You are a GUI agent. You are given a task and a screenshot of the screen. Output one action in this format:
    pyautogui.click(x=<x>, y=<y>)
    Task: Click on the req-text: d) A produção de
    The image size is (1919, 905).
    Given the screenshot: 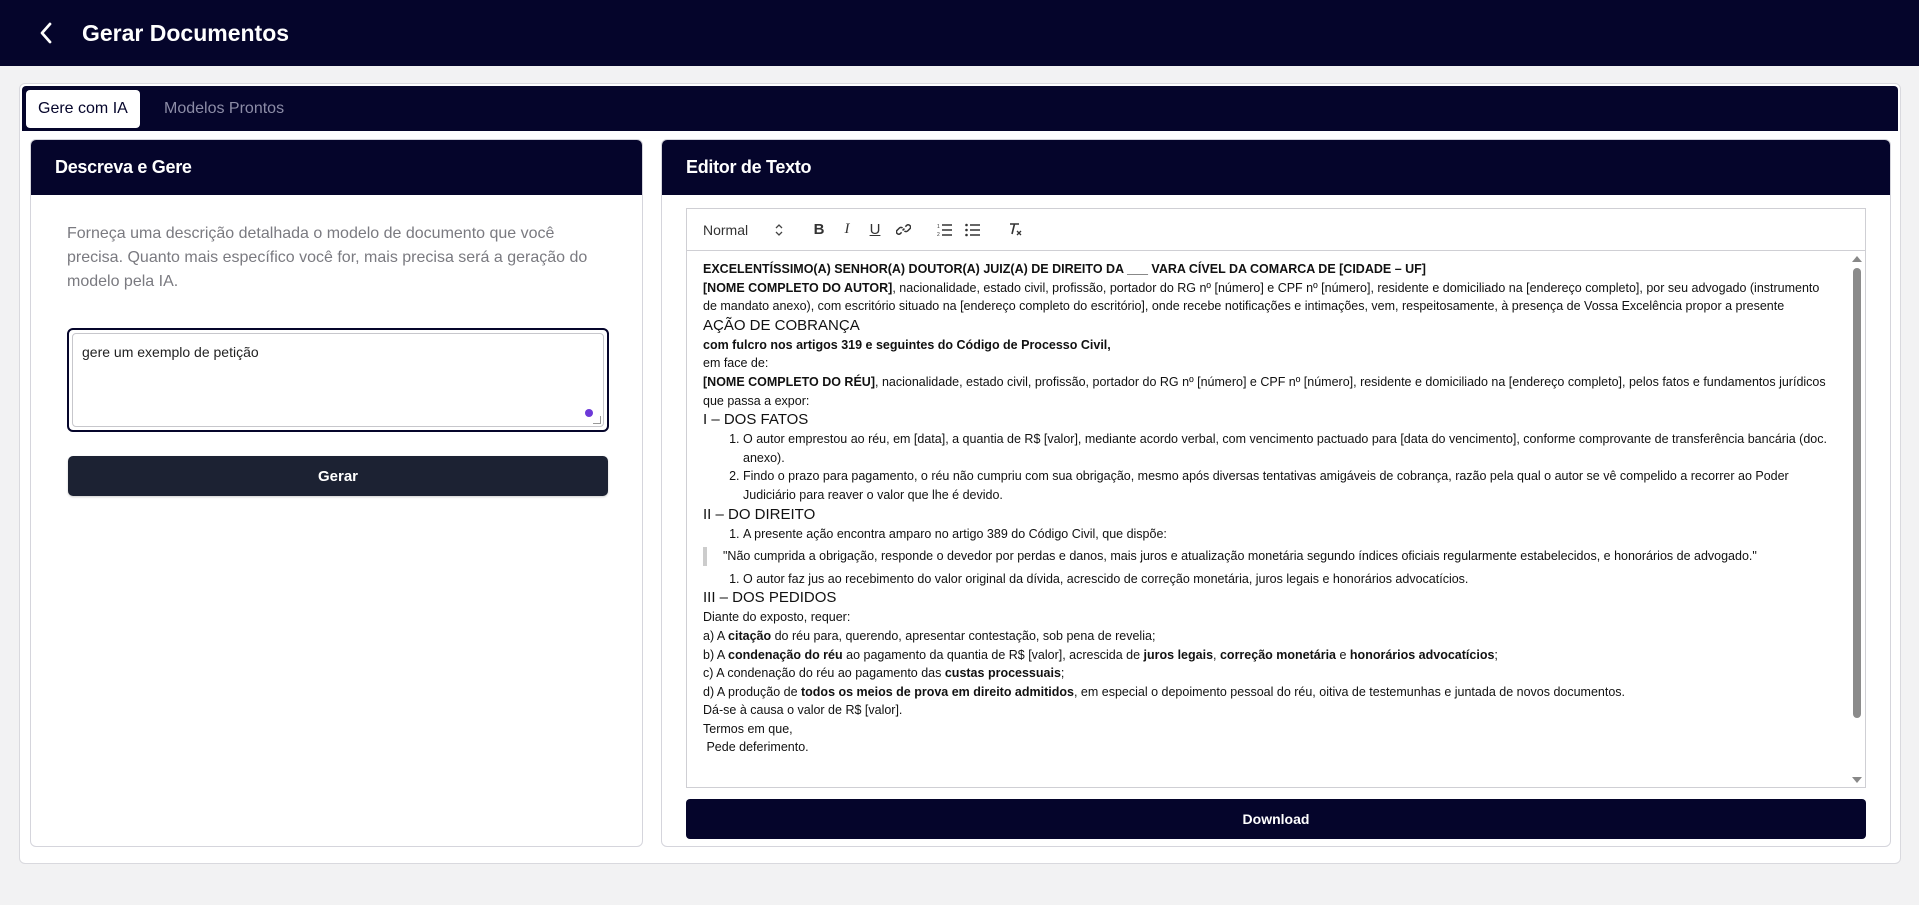 What is the action you would take?
    pyautogui.click(x=752, y=691)
    